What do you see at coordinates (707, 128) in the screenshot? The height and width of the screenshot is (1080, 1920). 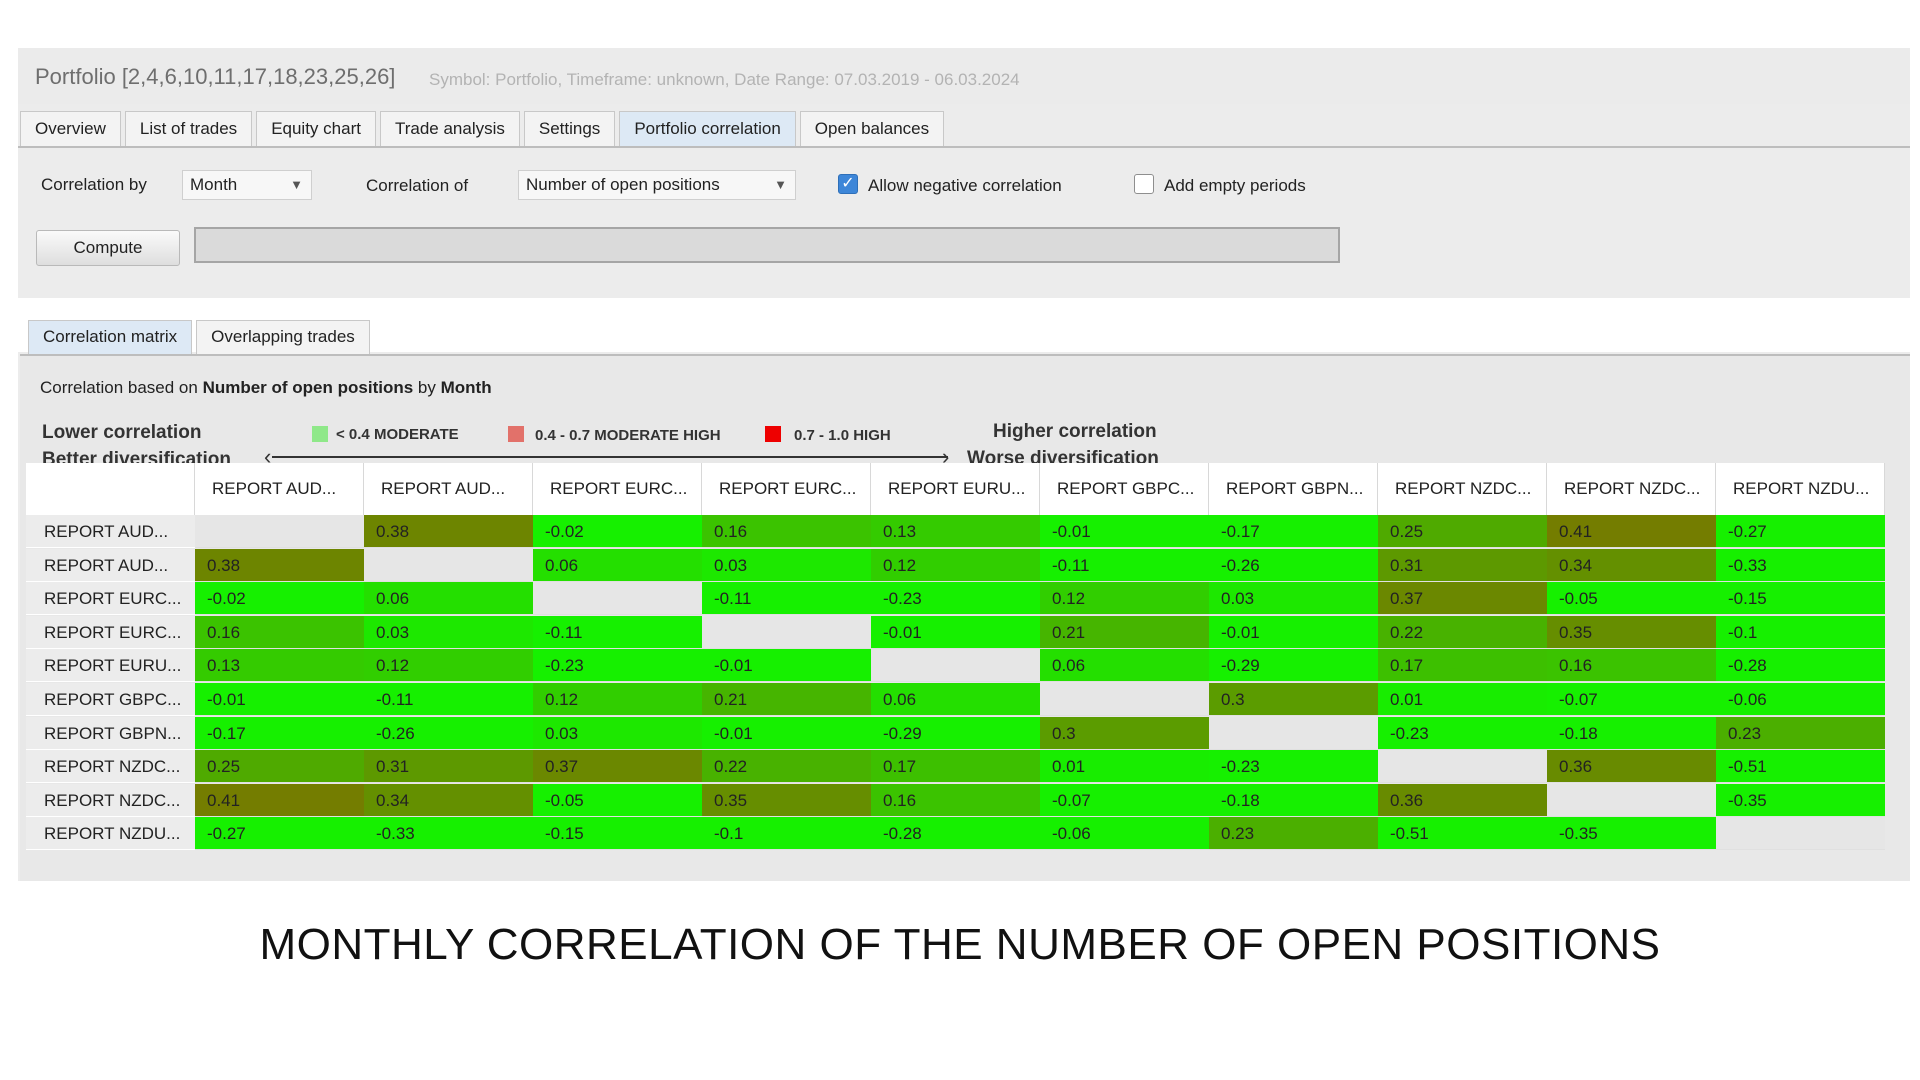 I see `tab-portfolio-correlation: Portfolio correlation` at bounding box center [707, 128].